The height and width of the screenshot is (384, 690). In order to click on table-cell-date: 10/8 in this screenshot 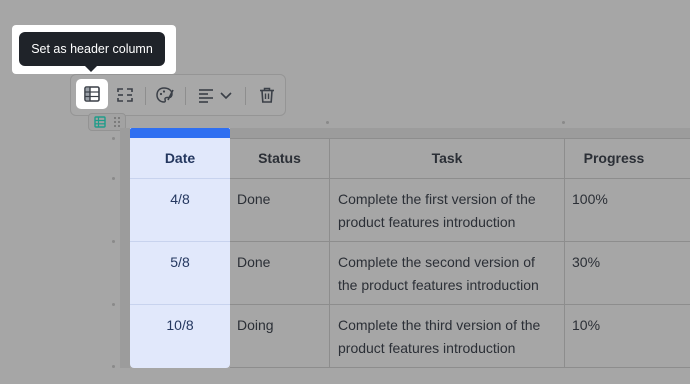, I will do `click(180, 325)`.